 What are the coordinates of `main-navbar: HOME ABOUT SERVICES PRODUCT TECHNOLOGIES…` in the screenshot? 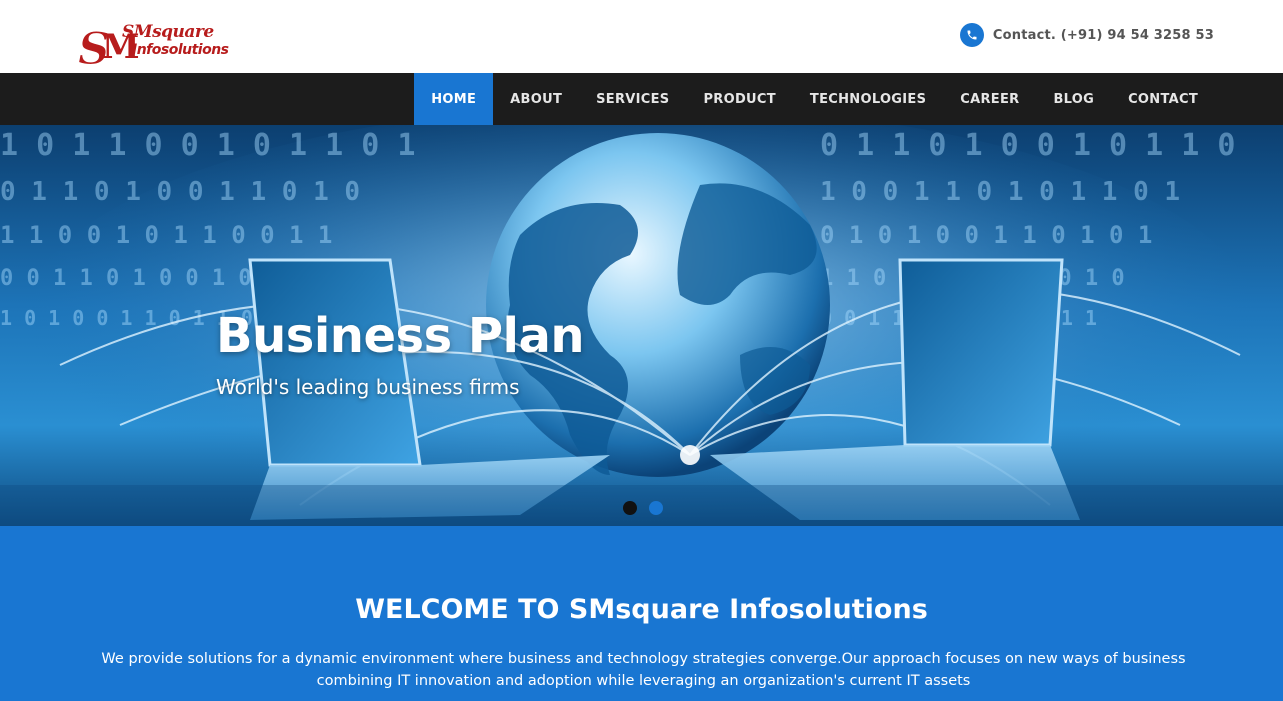 It's located at (641, 99).